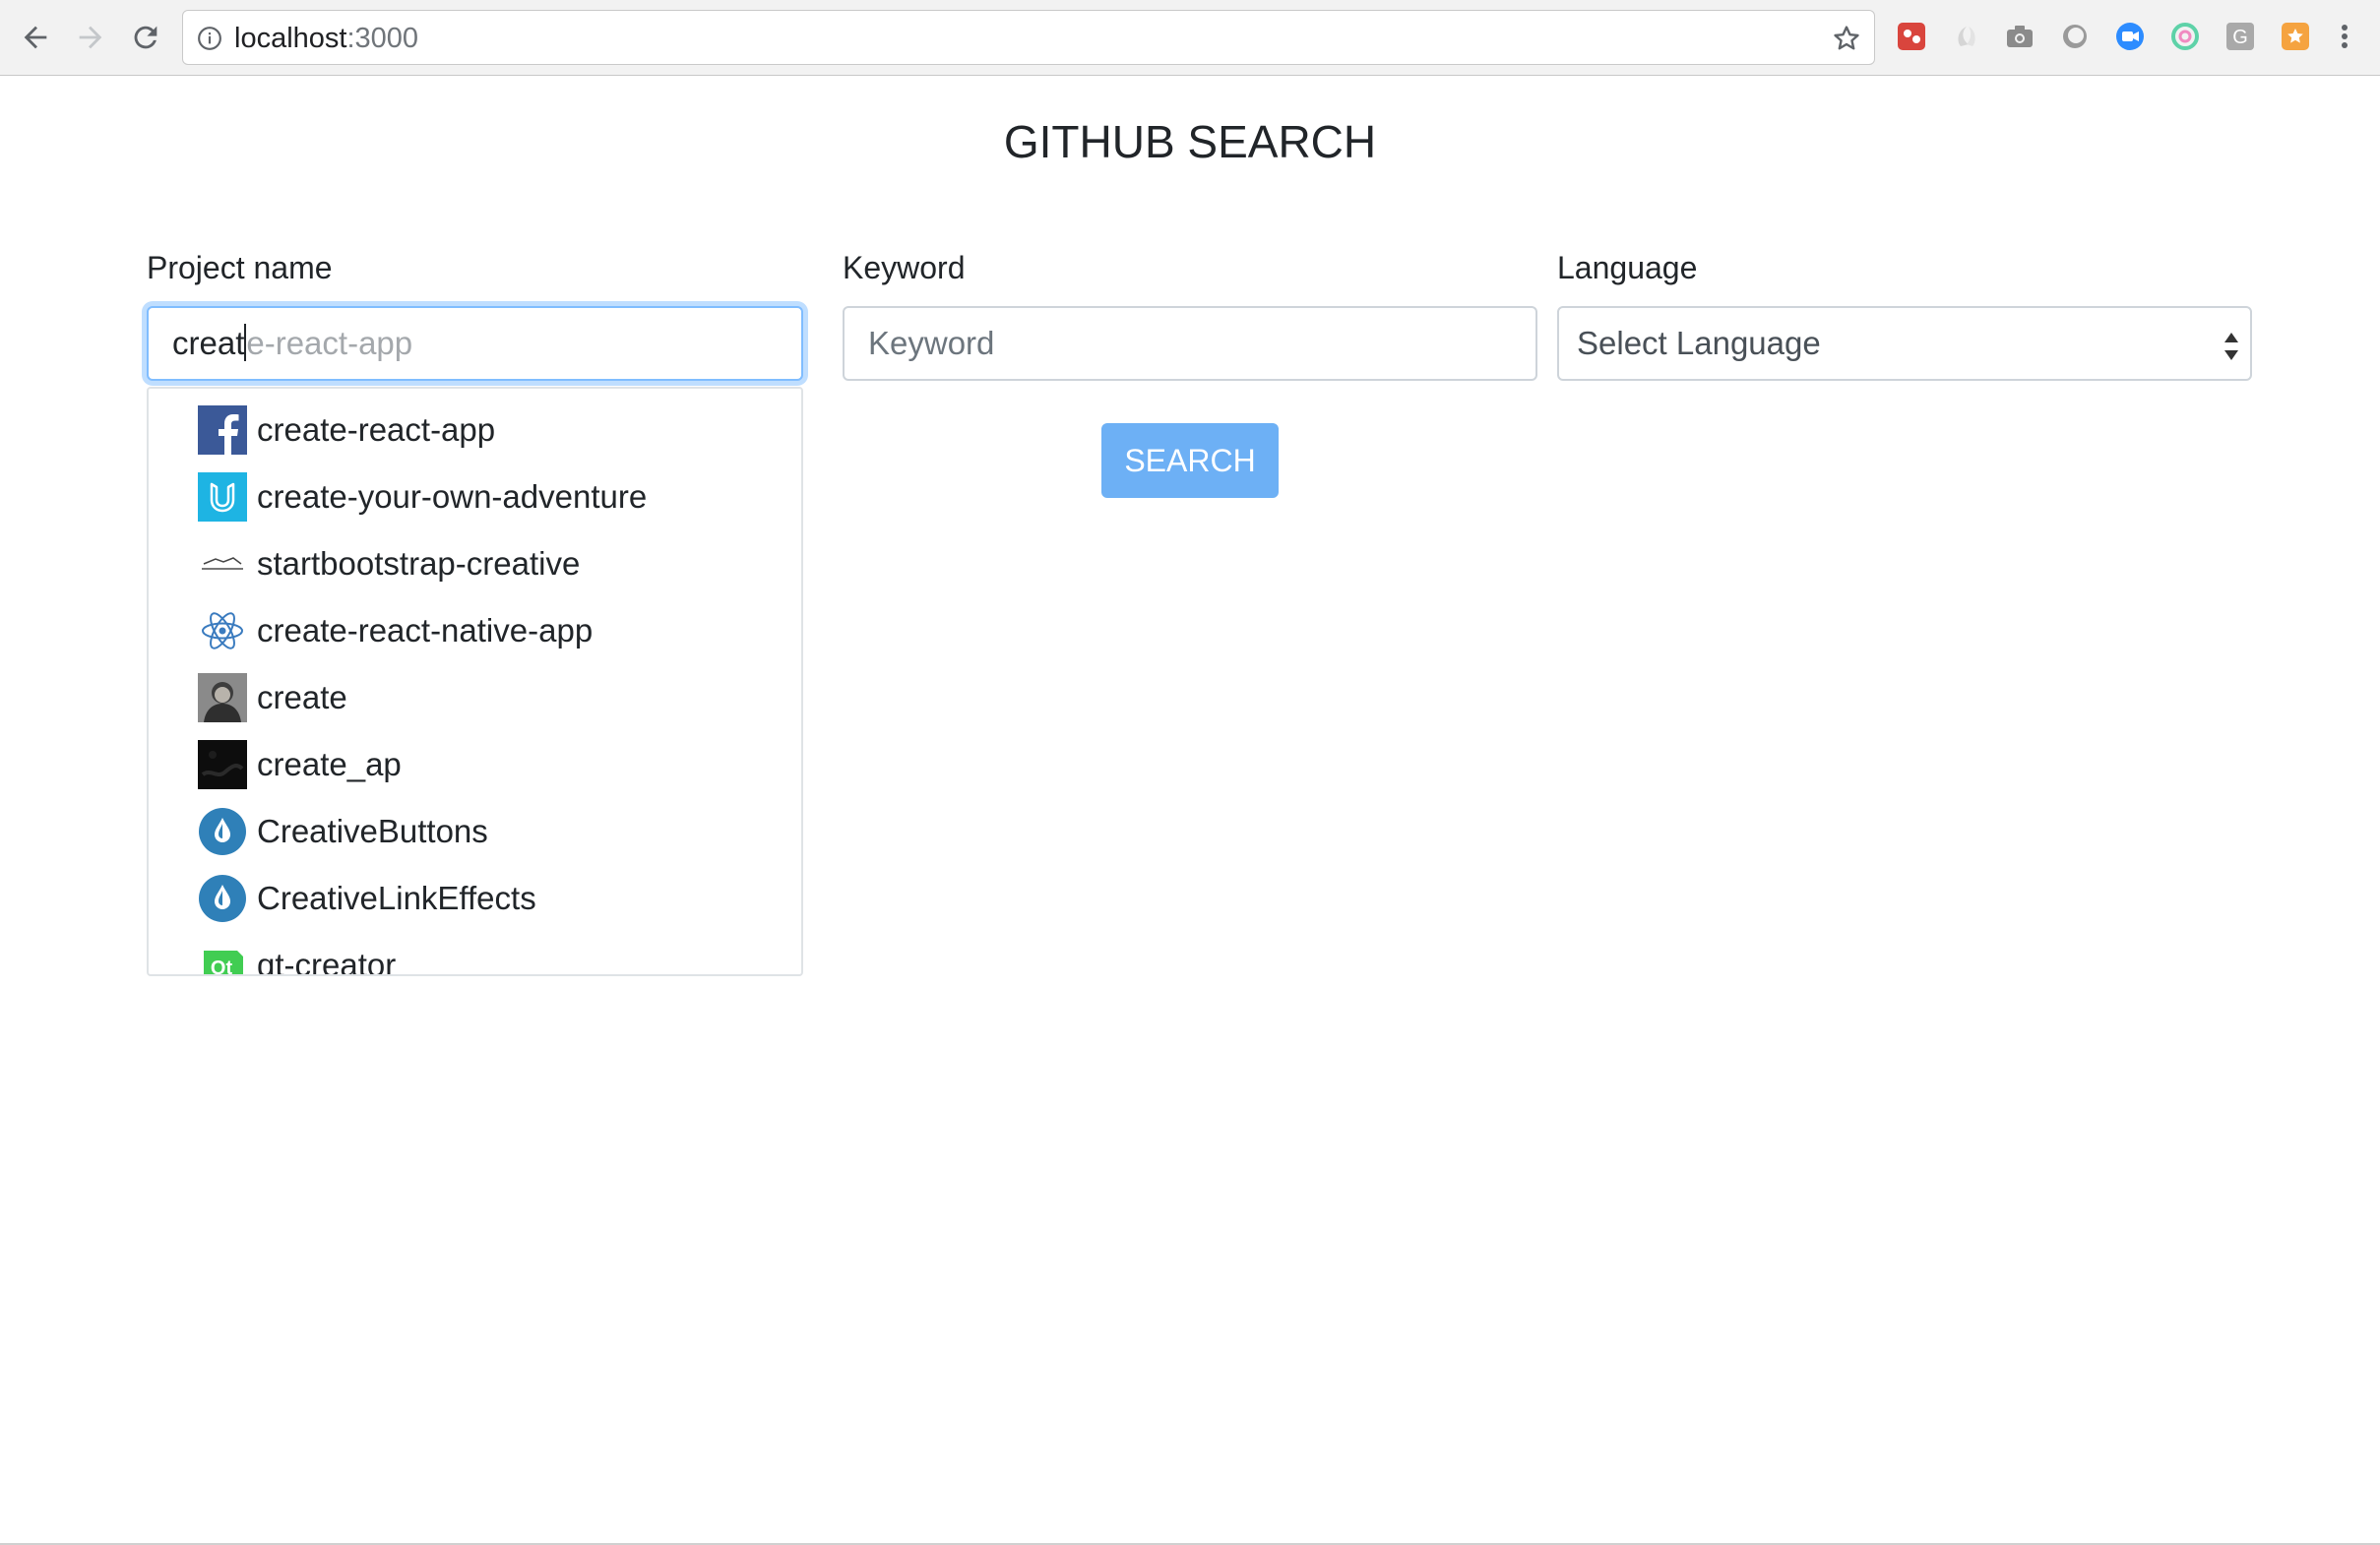 The image size is (2380, 1545). What do you see at coordinates (209, 38) in the screenshot?
I see `info-icon` at bounding box center [209, 38].